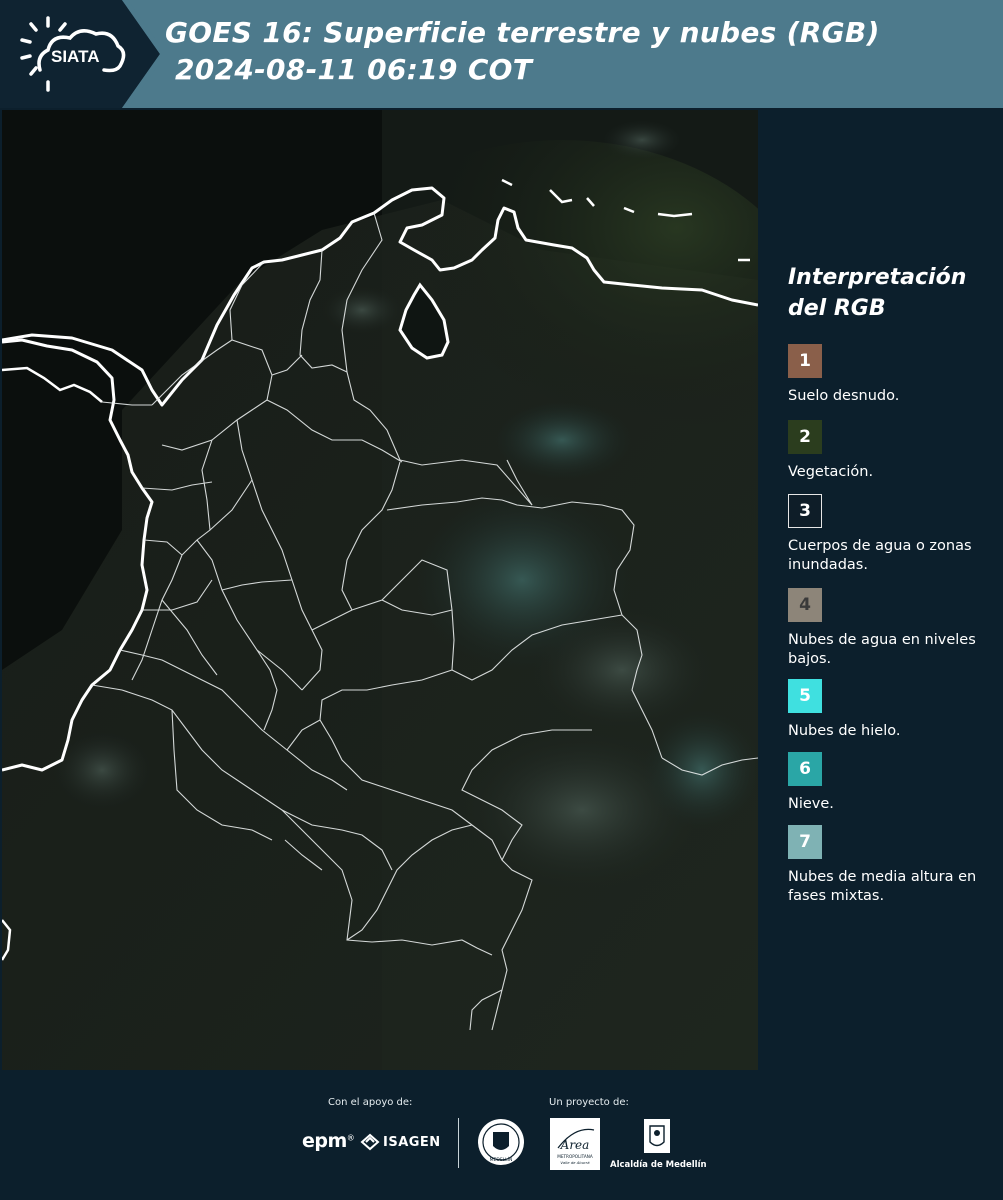  I want to click on legend-item: 6 Nieve., so click(893, 783).